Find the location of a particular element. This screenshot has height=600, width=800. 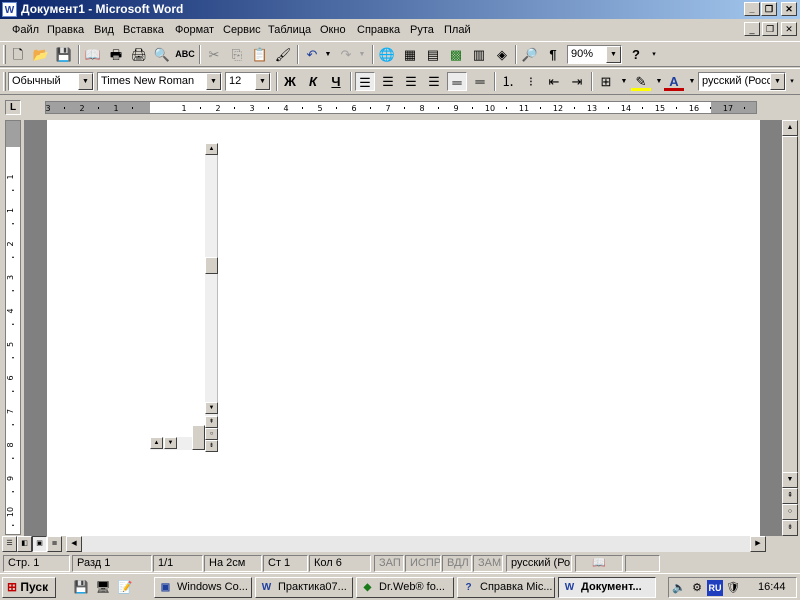

scroll-left-icon: ◀ is located at coordinates (74, 544).